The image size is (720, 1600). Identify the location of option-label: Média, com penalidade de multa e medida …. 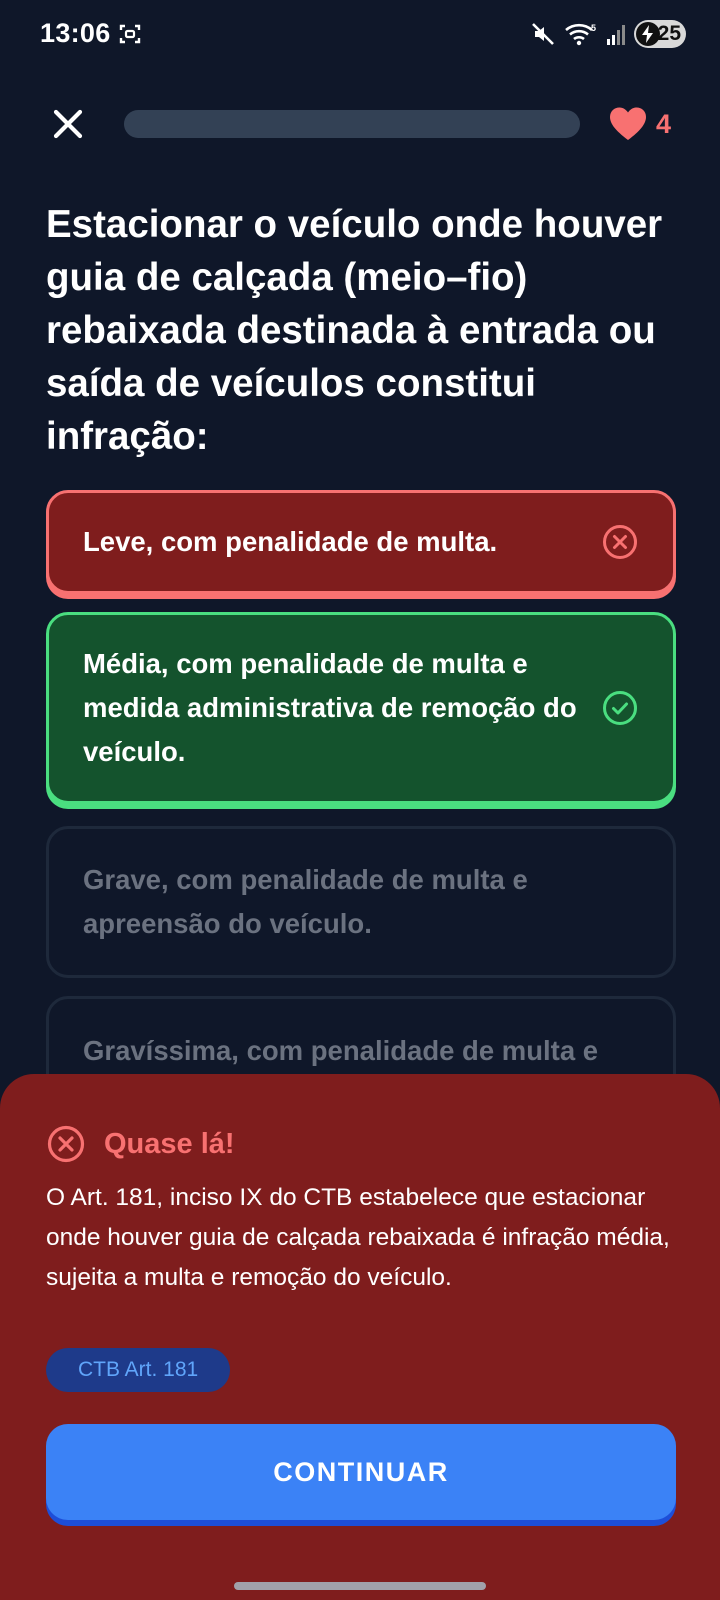
(330, 707).